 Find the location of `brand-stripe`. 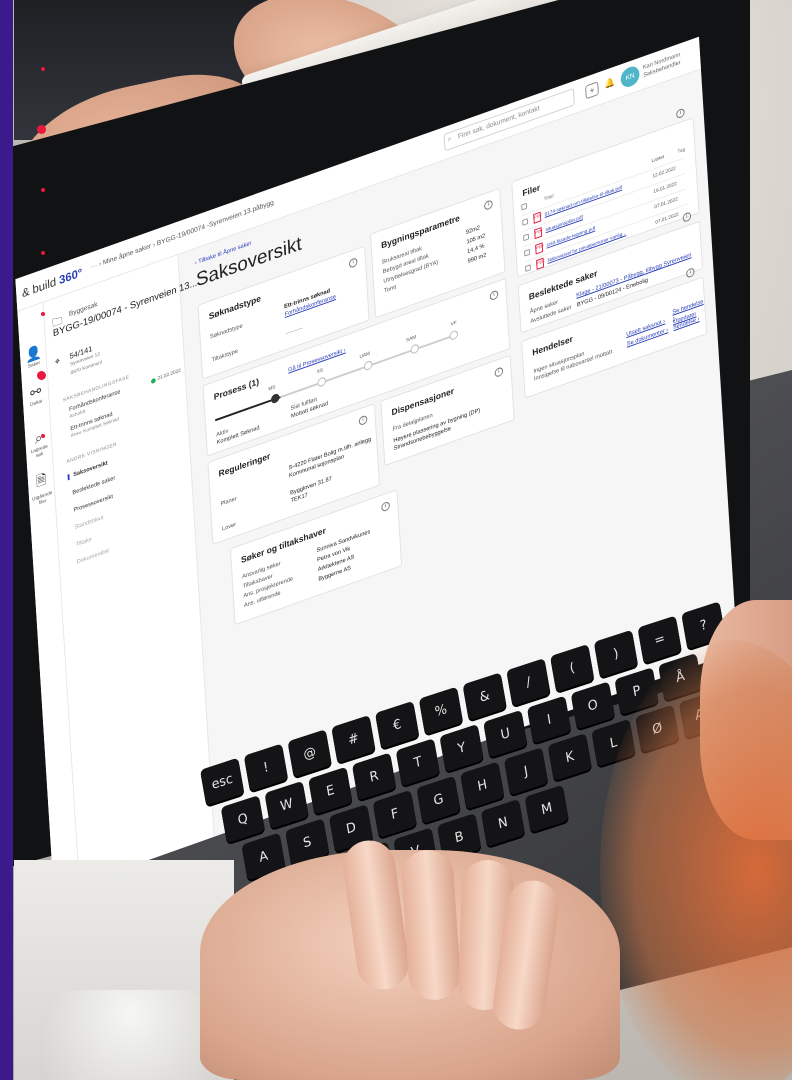

brand-stripe is located at coordinates (6, 540).